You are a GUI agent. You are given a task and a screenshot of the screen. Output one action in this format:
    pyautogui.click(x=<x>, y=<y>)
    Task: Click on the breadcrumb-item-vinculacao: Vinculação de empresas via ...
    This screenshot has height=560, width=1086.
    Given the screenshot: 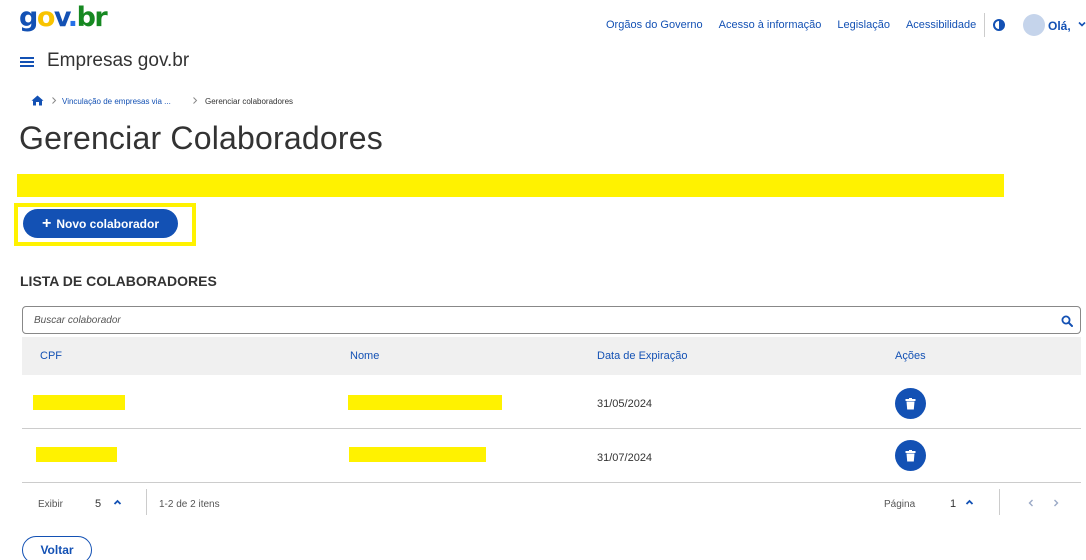 What is the action you would take?
    pyautogui.click(x=116, y=101)
    